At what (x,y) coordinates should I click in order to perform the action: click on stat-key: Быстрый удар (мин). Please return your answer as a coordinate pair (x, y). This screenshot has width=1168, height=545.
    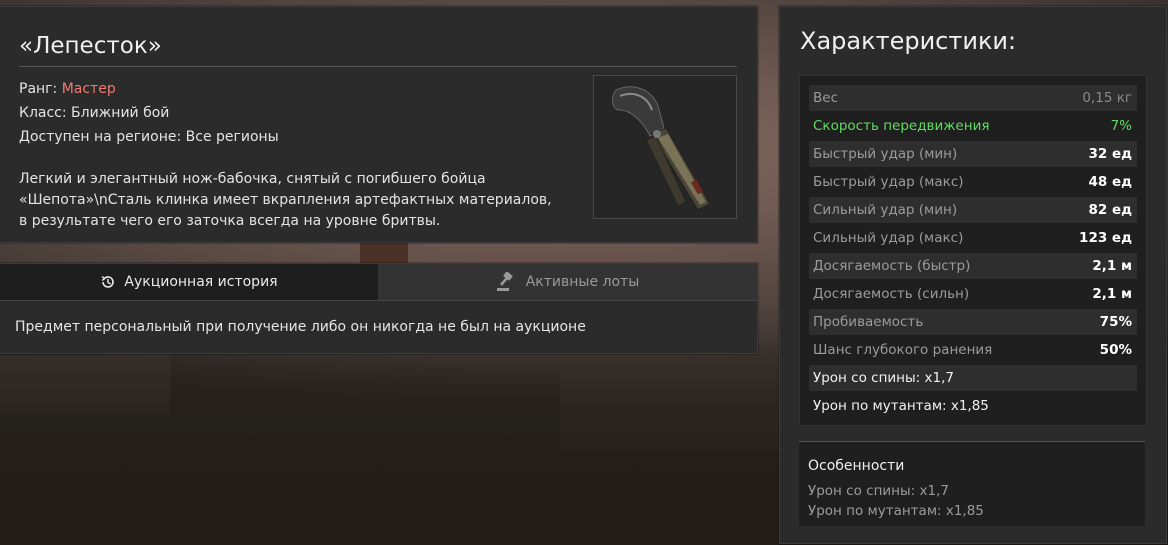
    Looking at the image, I should click on (885, 154).